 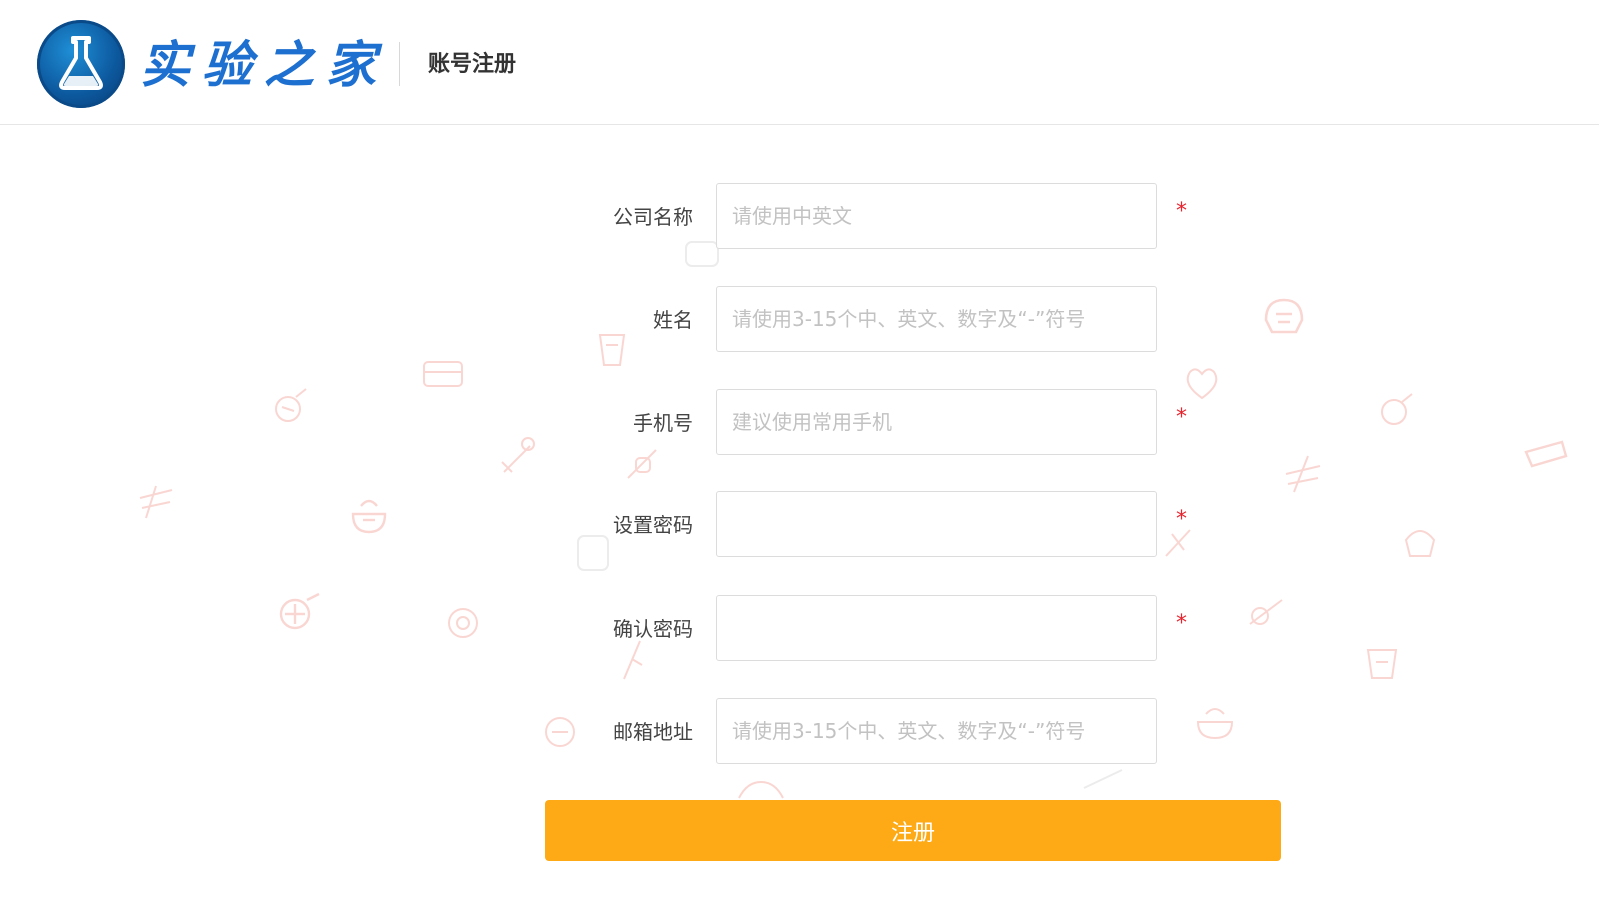 What do you see at coordinates (936, 422) in the screenshot?
I see `phone-input` at bounding box center [936, 422].